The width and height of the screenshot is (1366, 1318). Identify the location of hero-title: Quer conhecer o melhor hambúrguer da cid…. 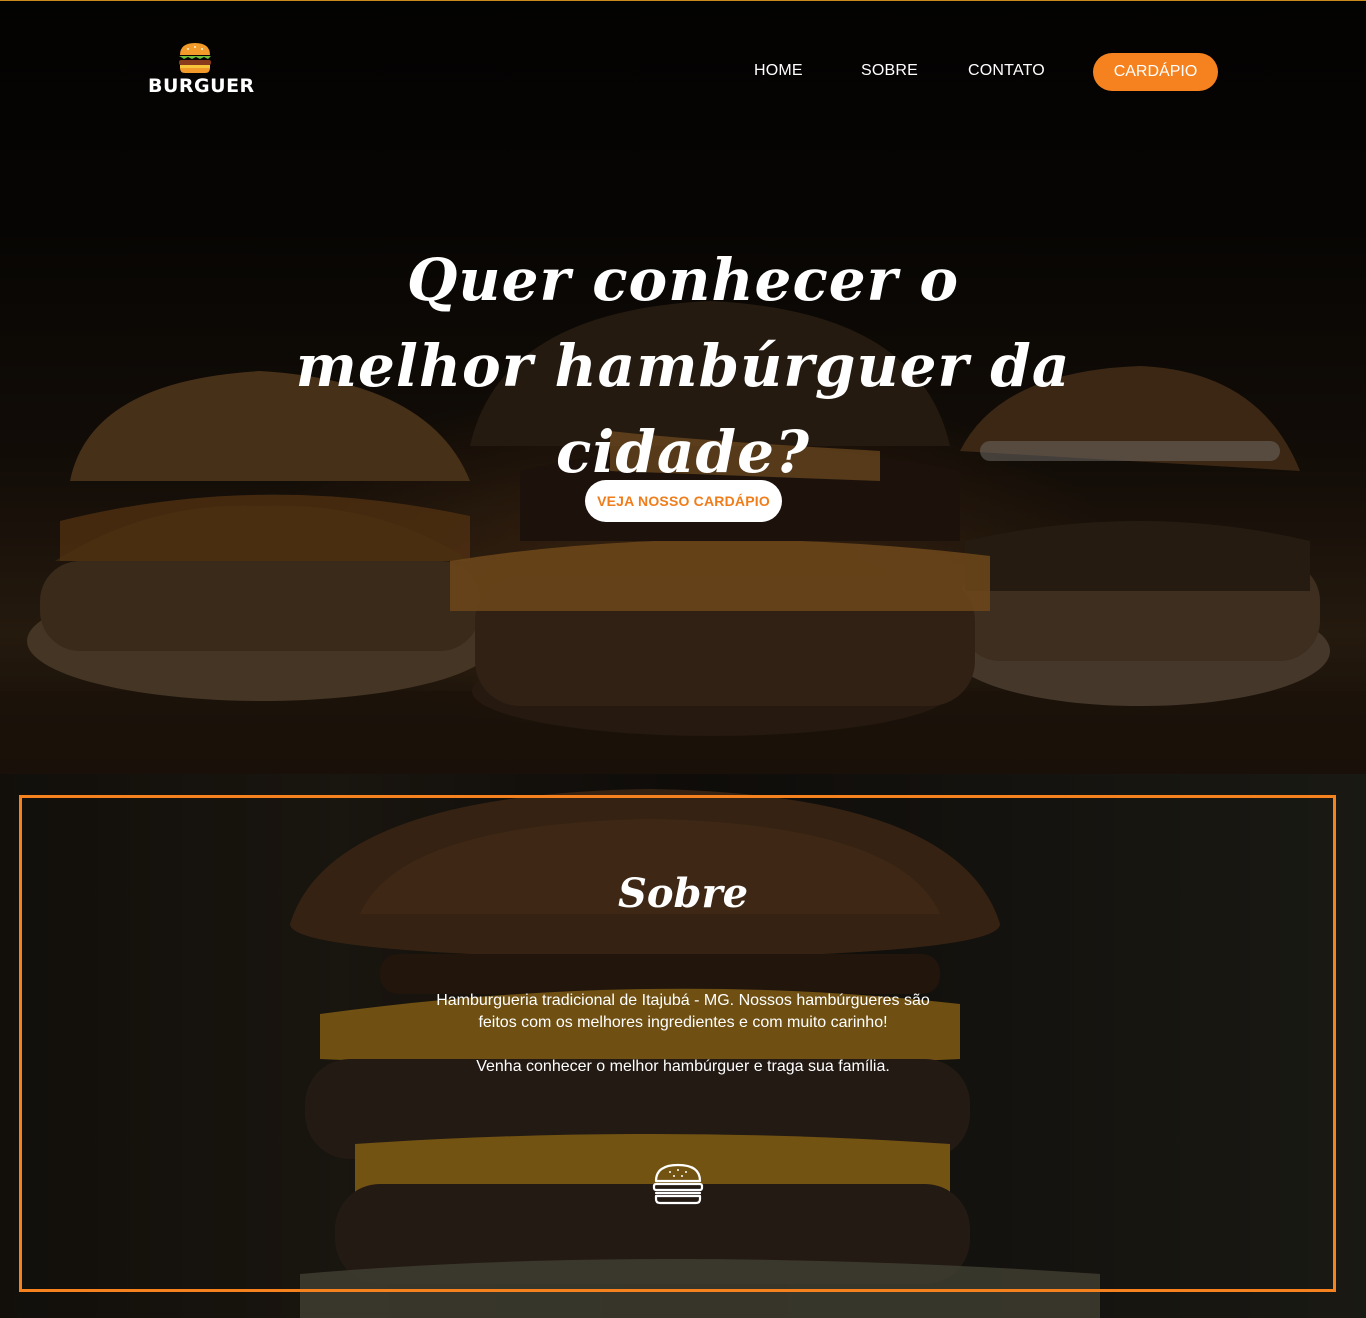
(683, 366).